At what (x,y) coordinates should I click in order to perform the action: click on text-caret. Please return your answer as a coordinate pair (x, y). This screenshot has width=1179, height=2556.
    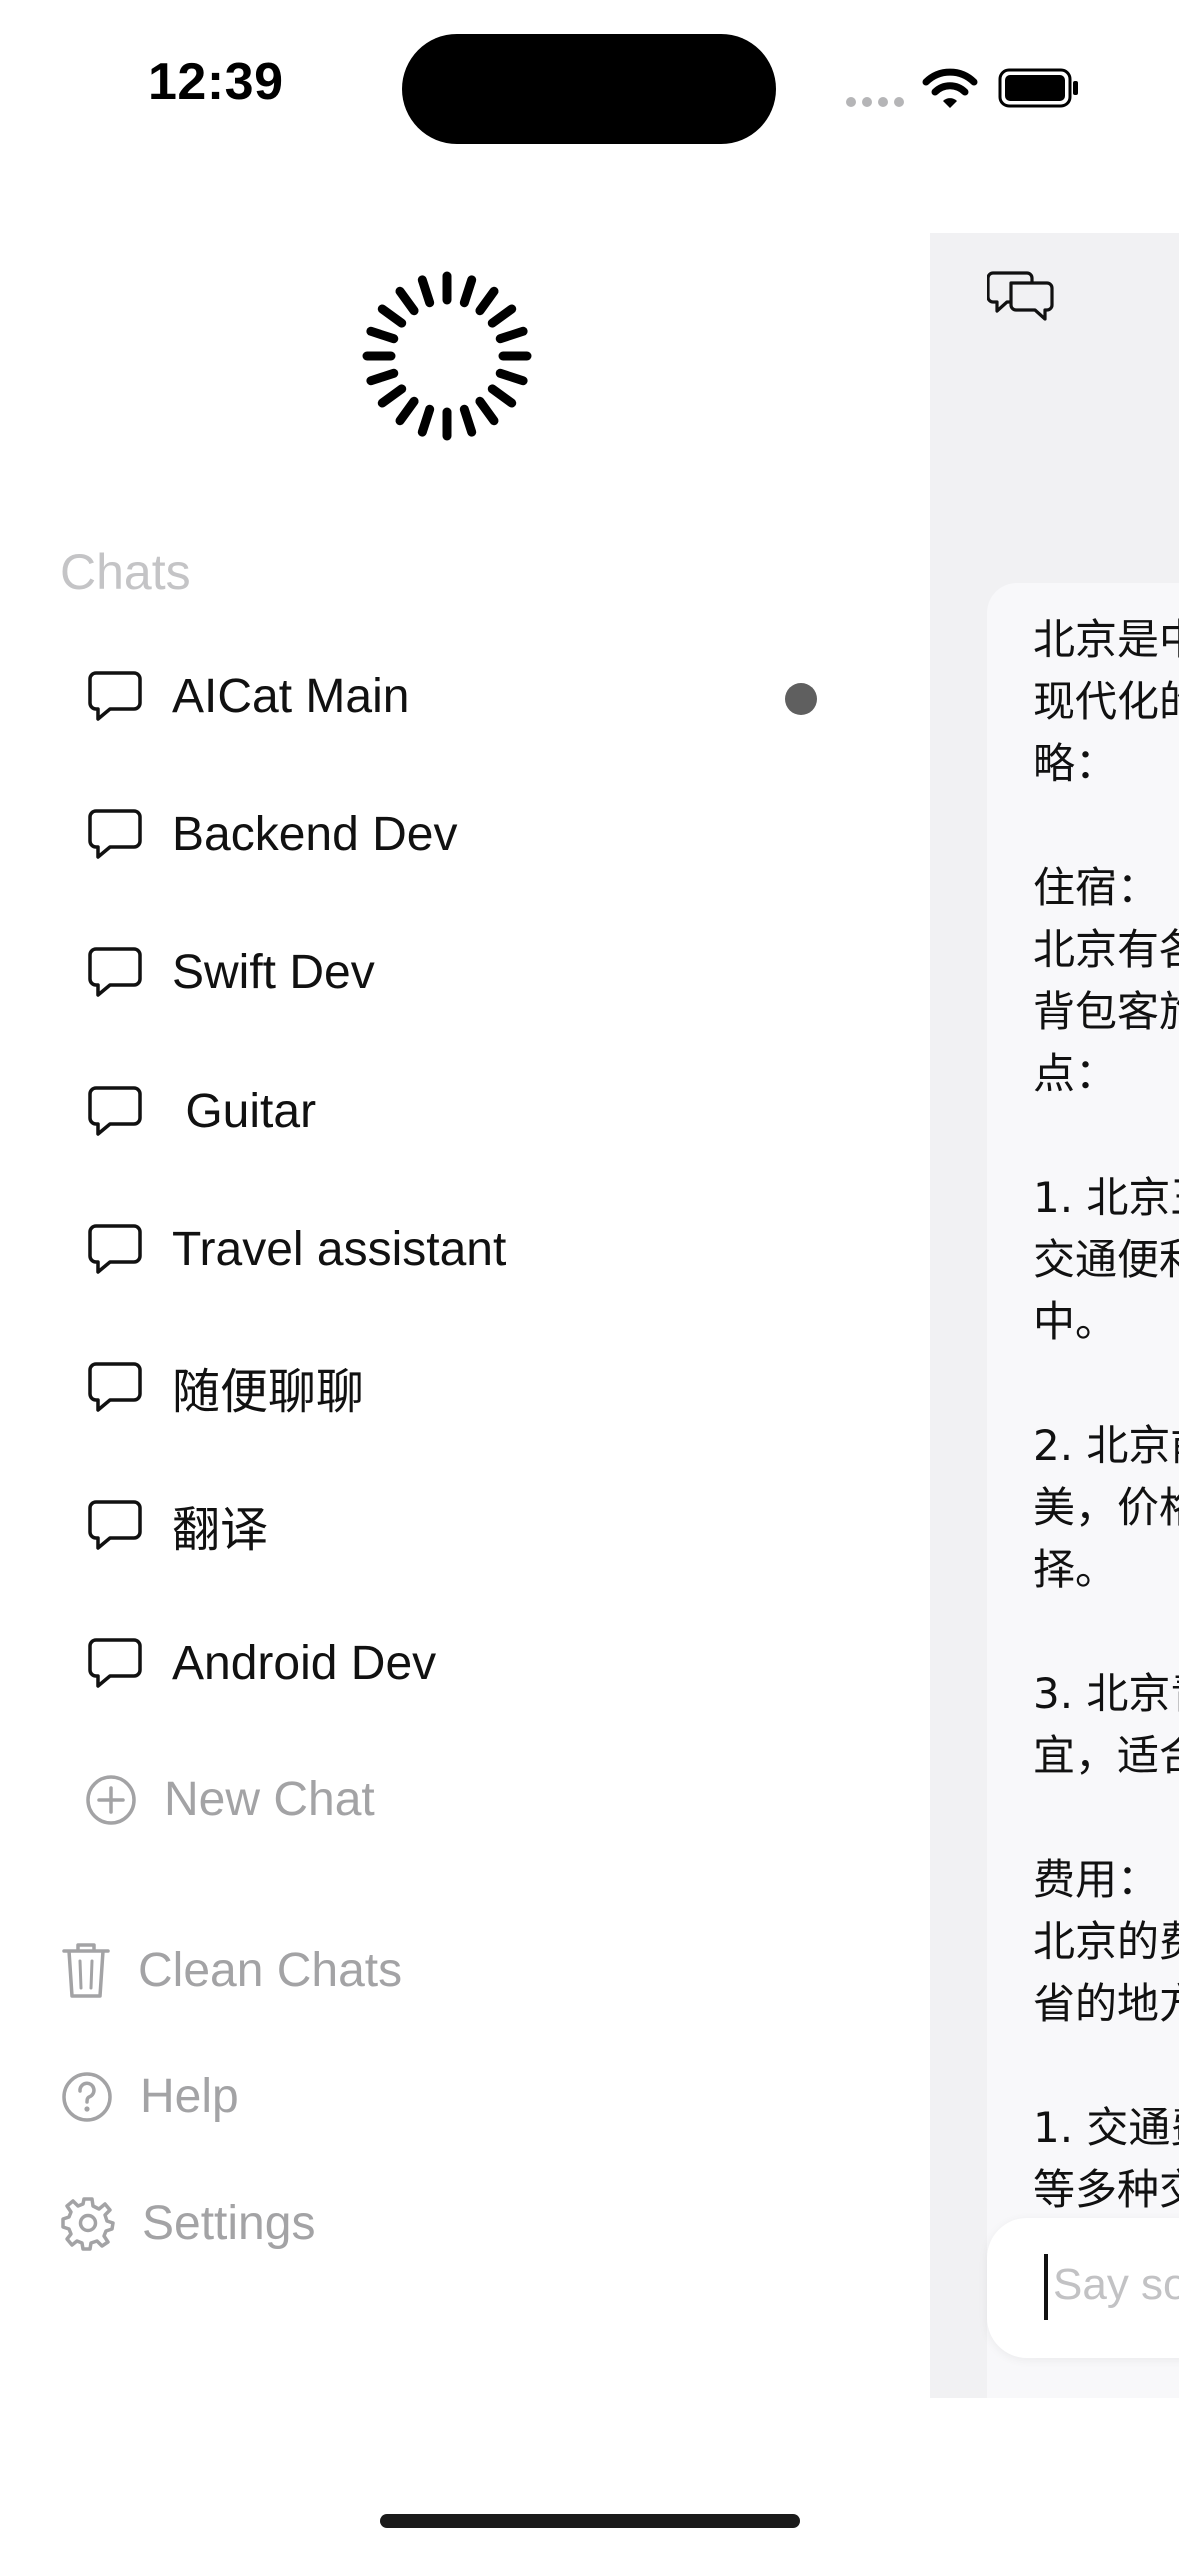
    Looking at the image, I should click on (1046, 2287).